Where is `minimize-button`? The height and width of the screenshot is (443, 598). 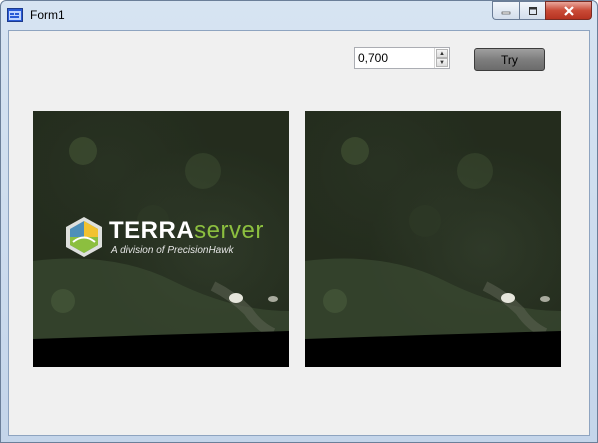
minimize-button is located at coordinates (505, 10).